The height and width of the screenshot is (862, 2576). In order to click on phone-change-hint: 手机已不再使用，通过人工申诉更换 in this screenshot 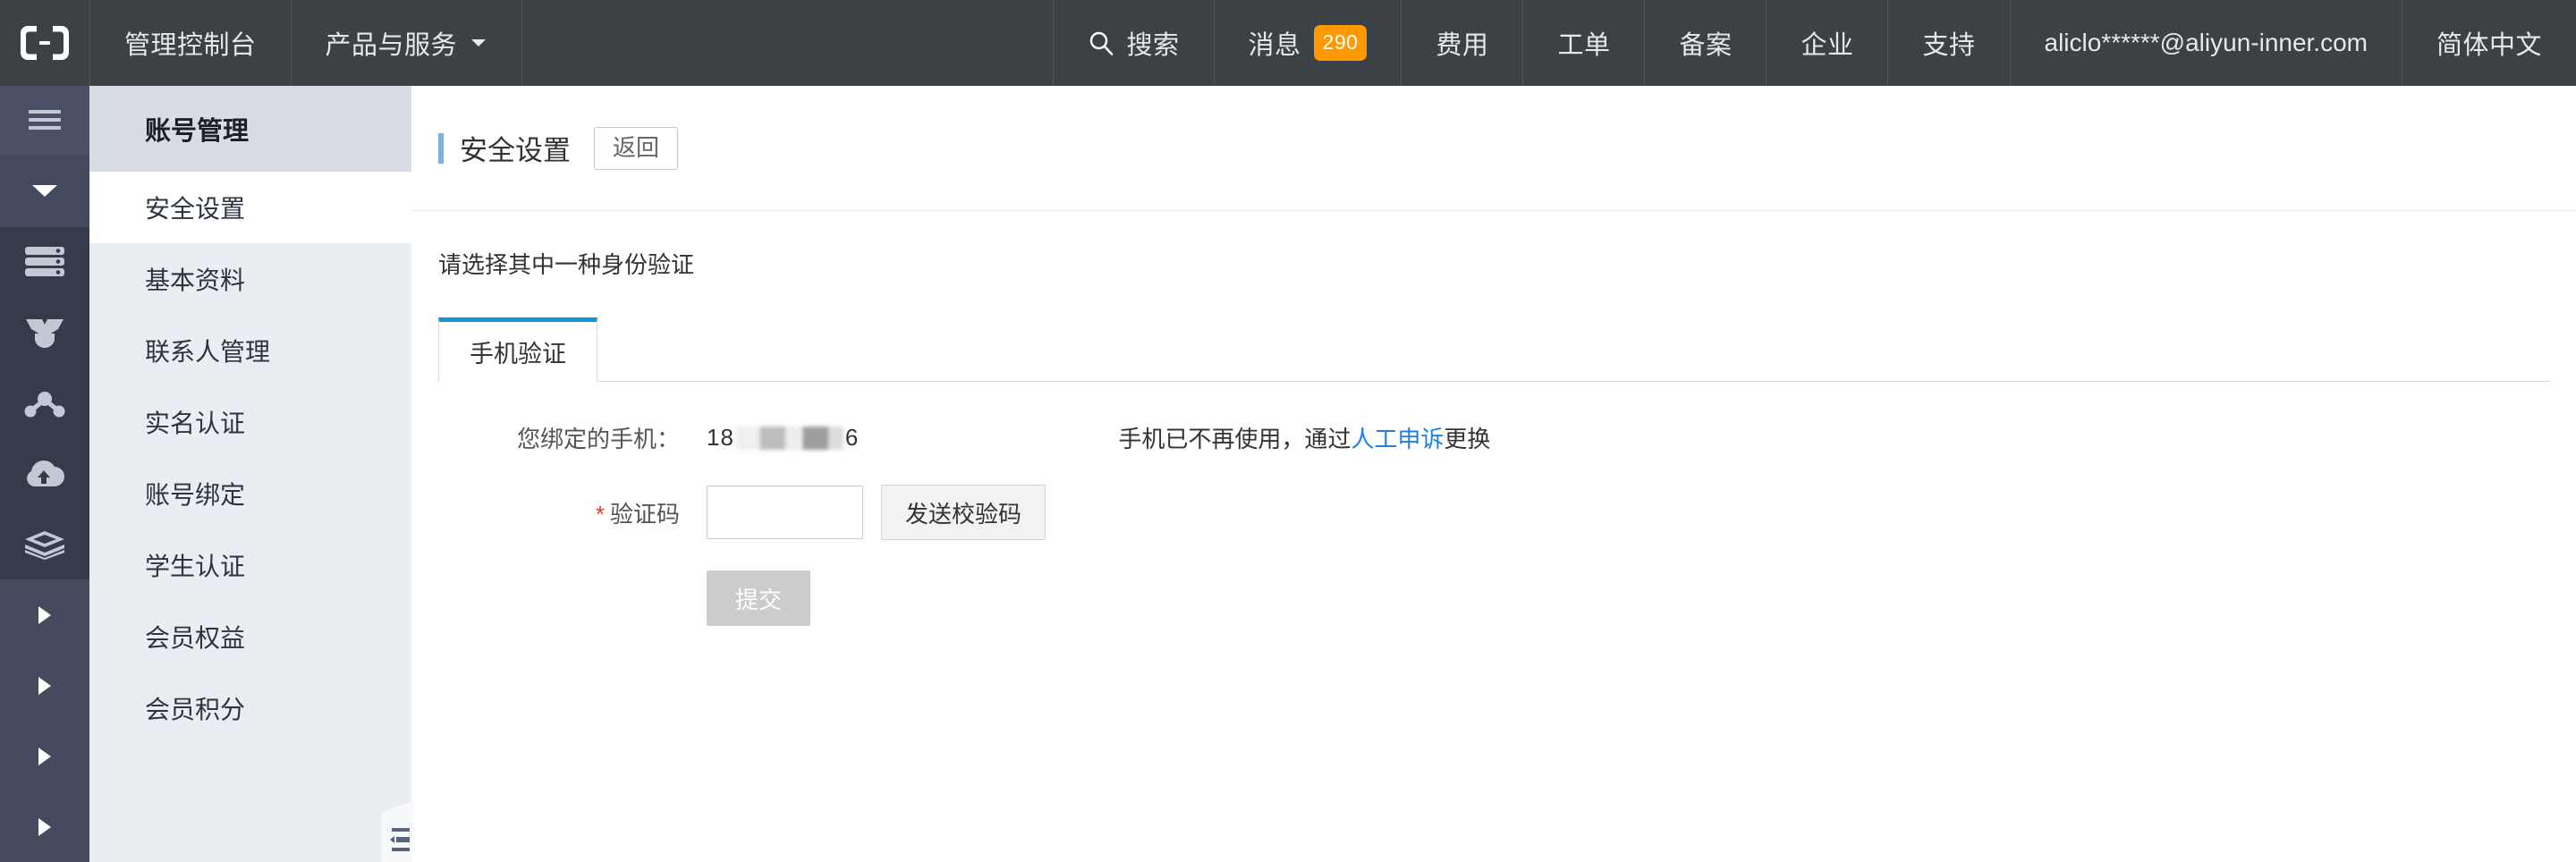, I will do `click(1304, 438)`.